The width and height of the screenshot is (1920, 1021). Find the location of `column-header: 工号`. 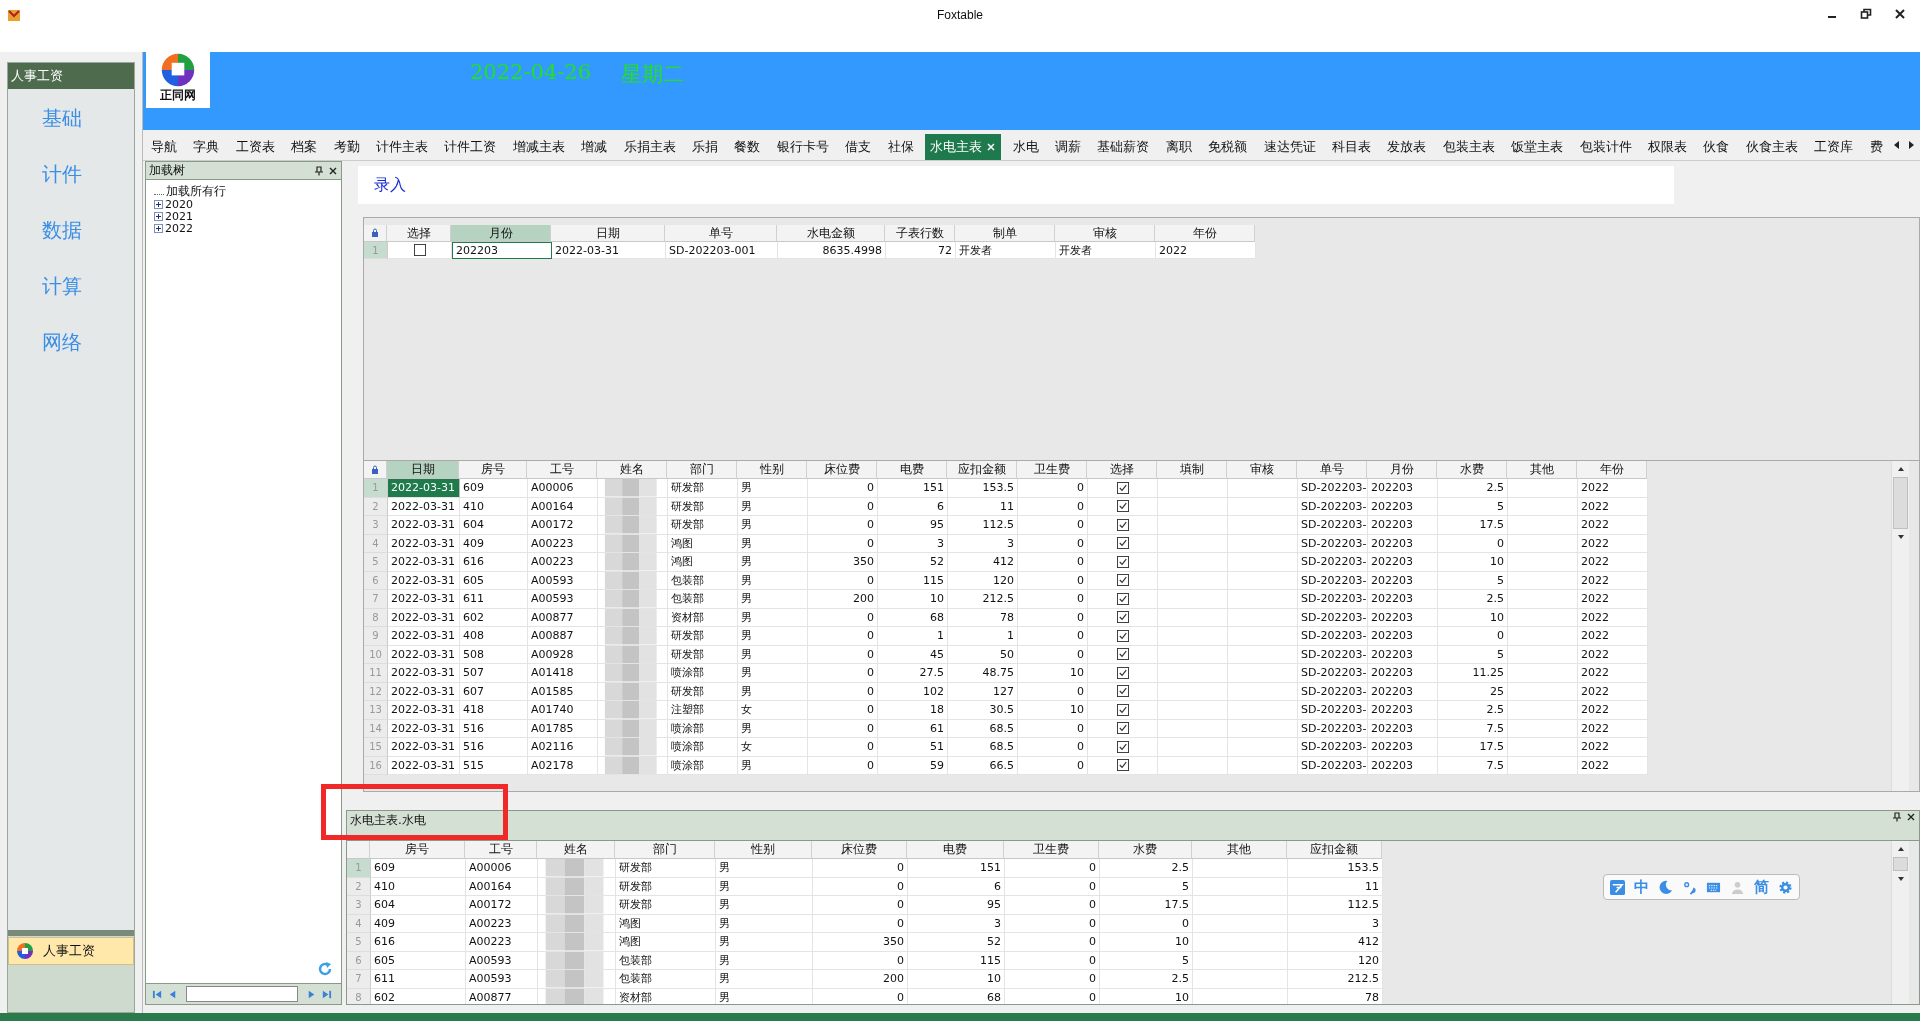

column-header: 工号 is located at coordinates (562, 470).